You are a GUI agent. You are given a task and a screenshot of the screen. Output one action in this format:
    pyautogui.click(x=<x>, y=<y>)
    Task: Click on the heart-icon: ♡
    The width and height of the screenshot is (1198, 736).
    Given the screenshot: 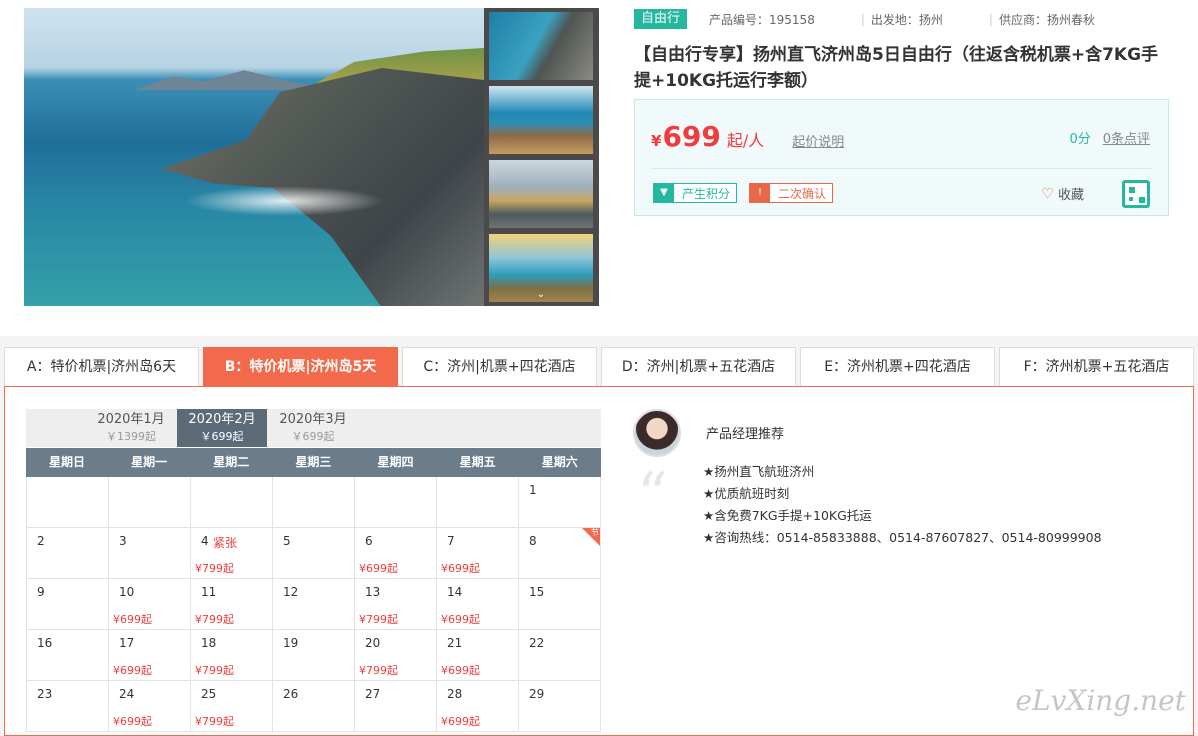 What is the action you would take?
    pyautogui.click(x=1047, y=193)
    